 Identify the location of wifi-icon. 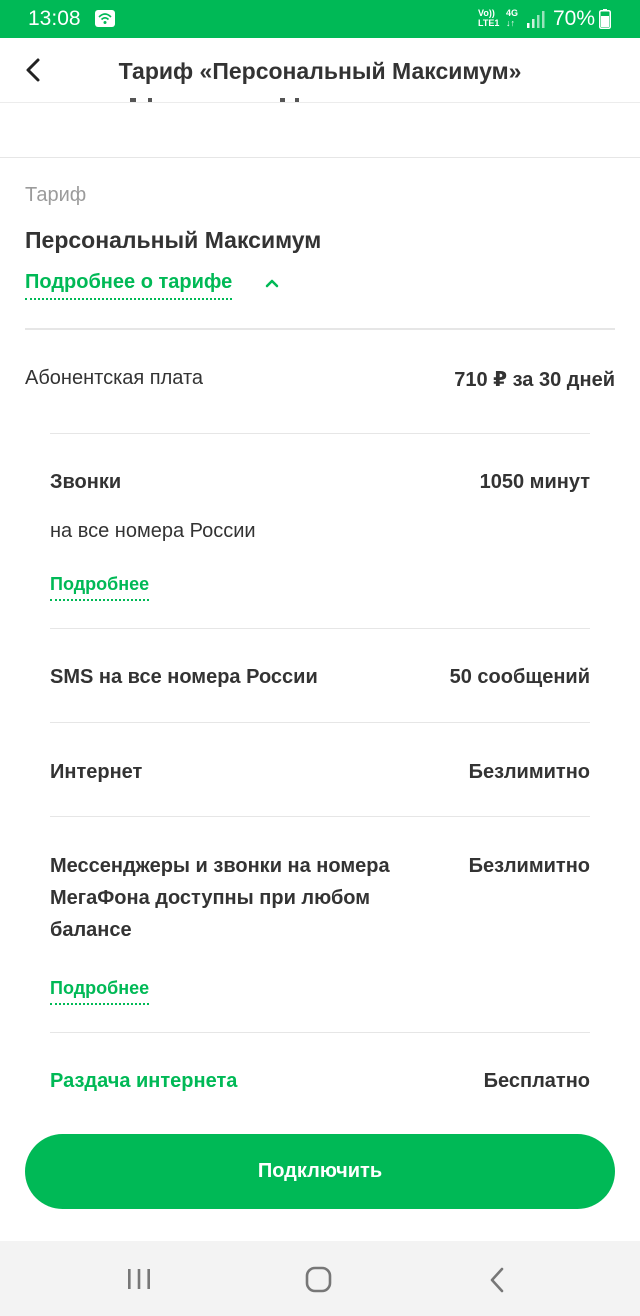
(105, 18).